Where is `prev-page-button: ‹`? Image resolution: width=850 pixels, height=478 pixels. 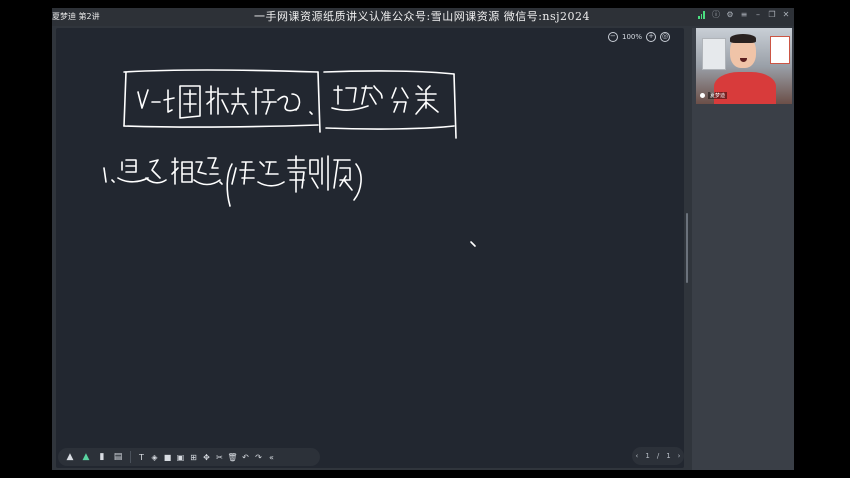 prev-page-button: ‹ is located at coordinates (637, 456).